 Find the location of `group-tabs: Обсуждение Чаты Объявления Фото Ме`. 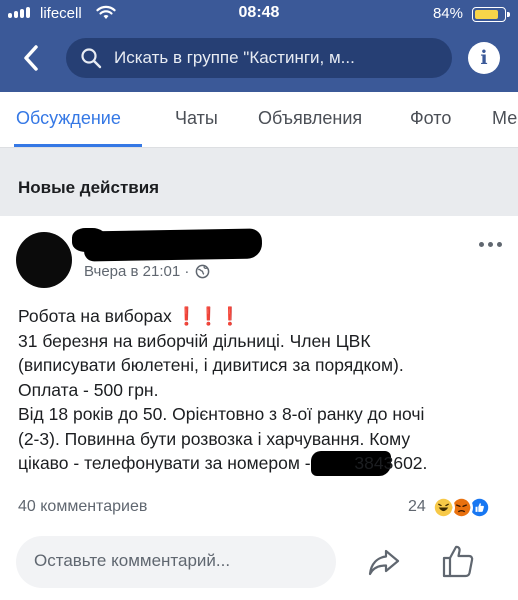

group-tabs: Обсуждение Чаты Объявления Фото Ме is located at coordinates (259, 120).